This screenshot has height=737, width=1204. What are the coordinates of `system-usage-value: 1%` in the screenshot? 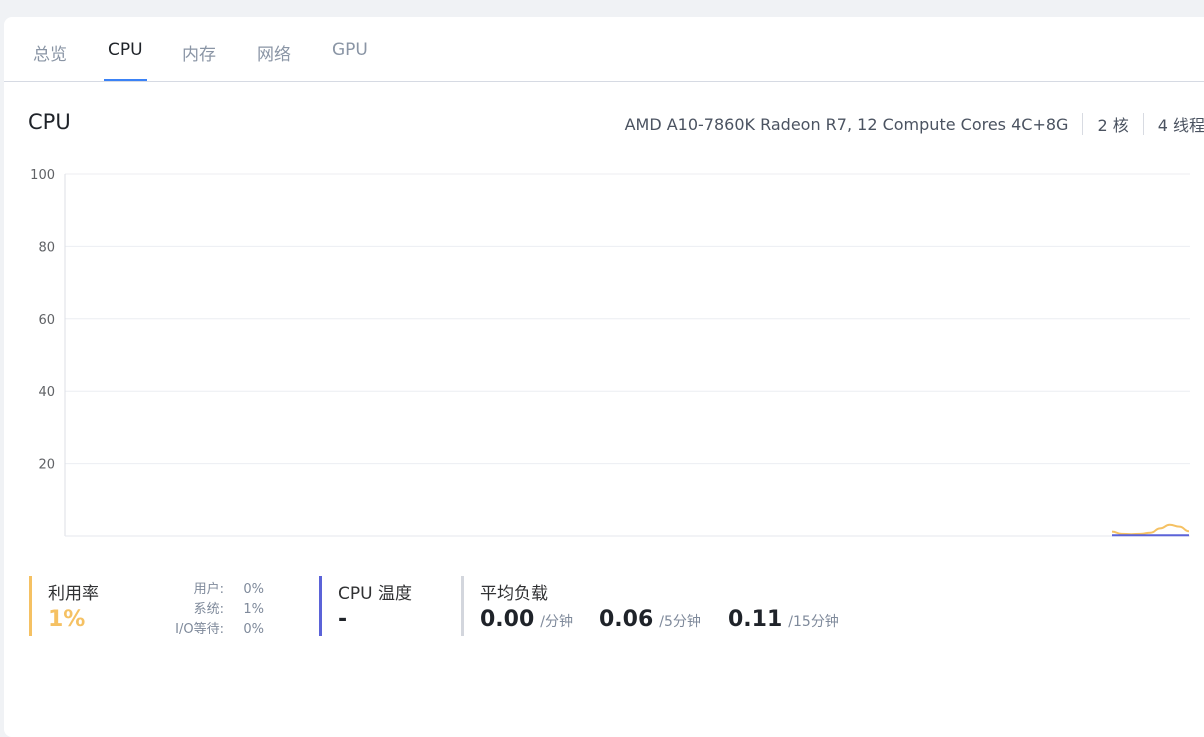 It's located at (253, 609).